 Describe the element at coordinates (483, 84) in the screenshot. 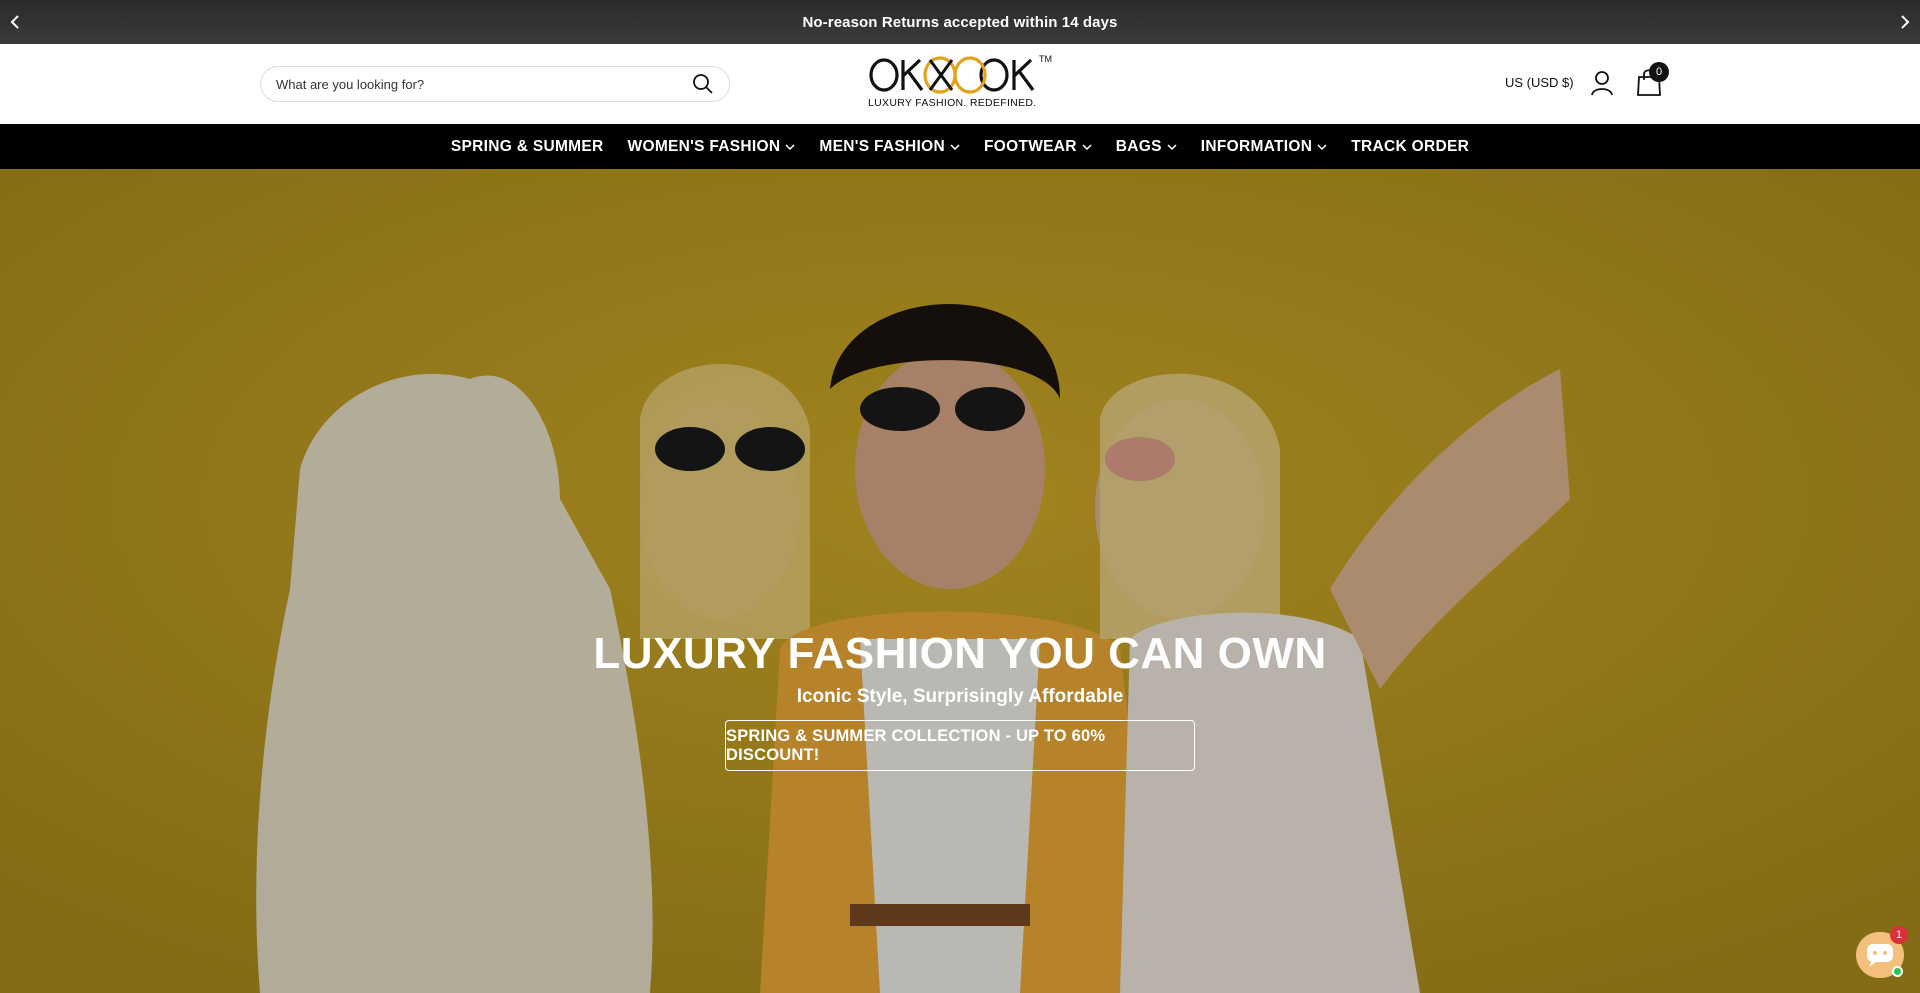

I see `search-input` at that location.